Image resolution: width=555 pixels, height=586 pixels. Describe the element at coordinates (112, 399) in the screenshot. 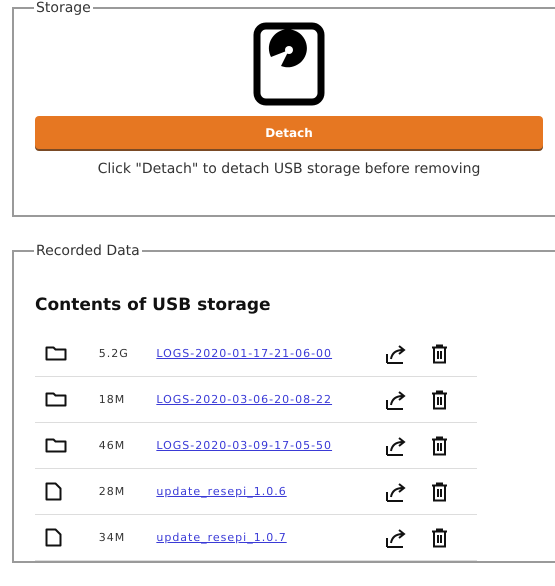

I see `file-size: 18M` at that location.